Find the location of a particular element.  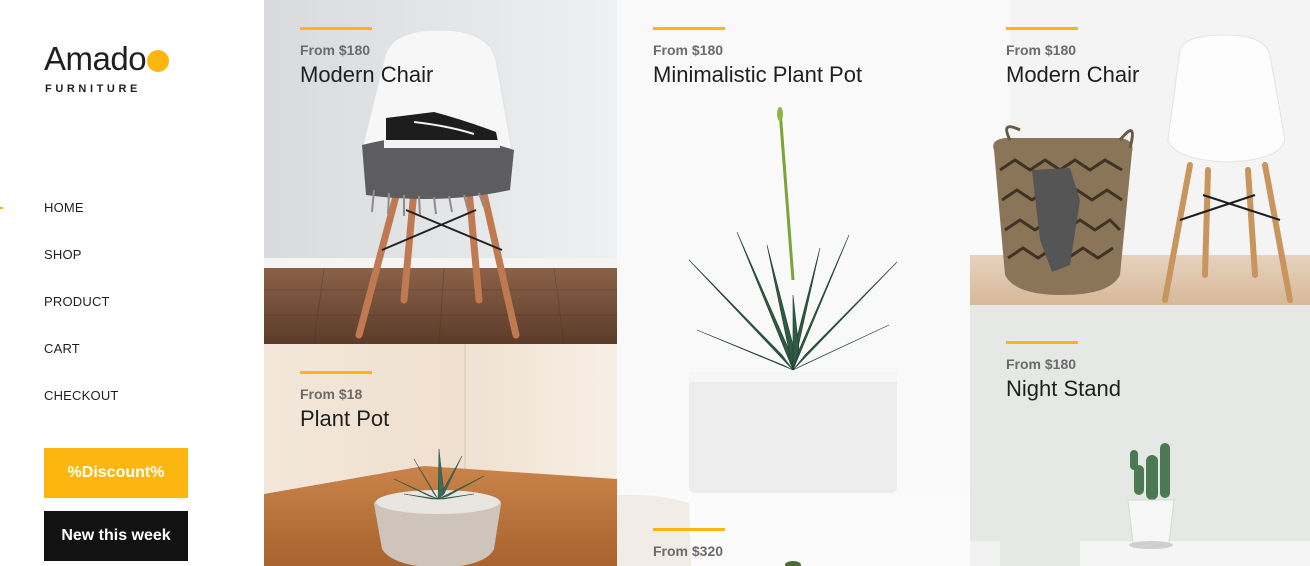

product-tile-plant-pot: From $18 Plant Pot is located at coordinates (440, 455).